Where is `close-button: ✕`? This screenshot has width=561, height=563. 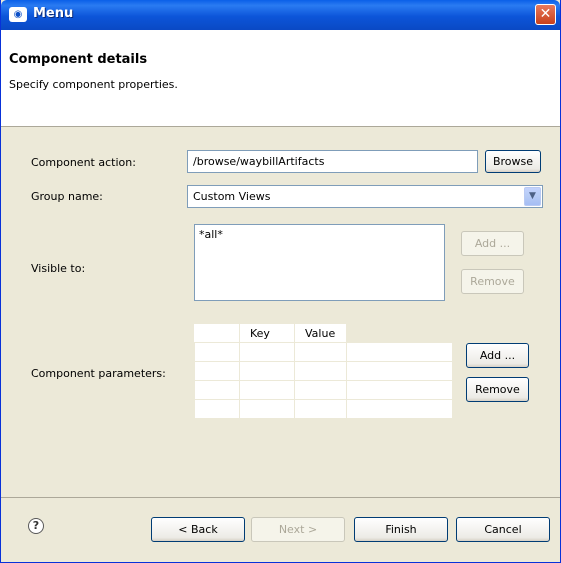
close-button: ✕ is located at coordinates (545, 14).